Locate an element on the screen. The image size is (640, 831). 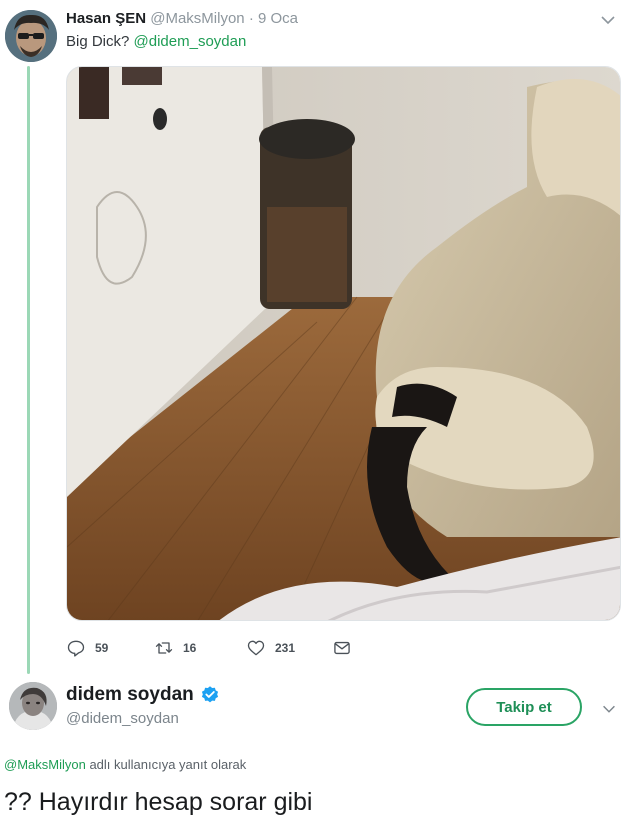
reply-context-text: adlı kullanıcıya yanıt olarak is located at coordinates (168, 764).